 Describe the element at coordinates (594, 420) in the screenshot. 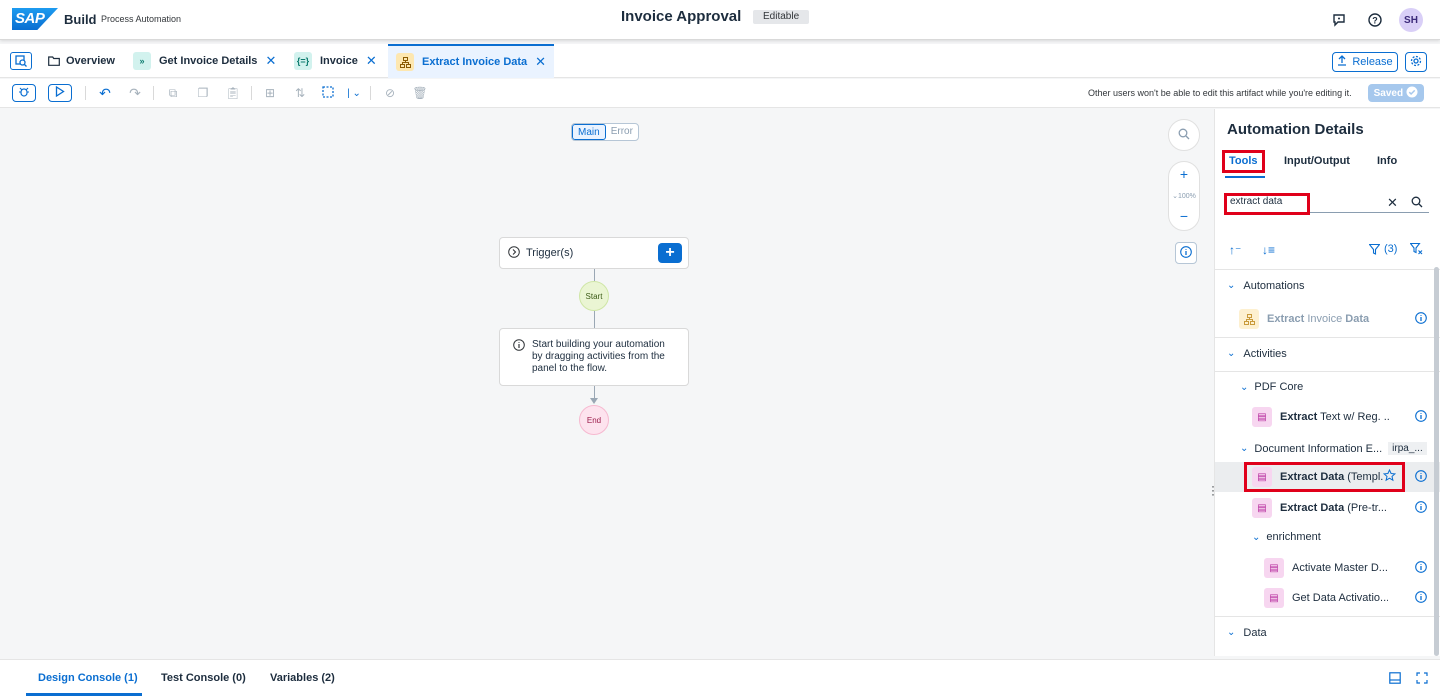

I see `end-label: End` at that location.